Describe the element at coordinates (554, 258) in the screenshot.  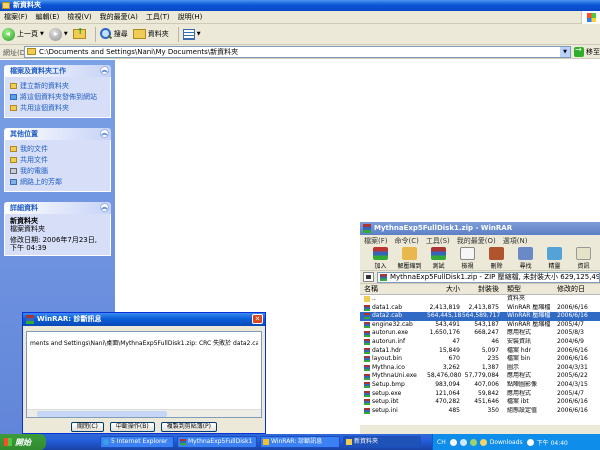
I see `wizard-button: 精靈` at that location.